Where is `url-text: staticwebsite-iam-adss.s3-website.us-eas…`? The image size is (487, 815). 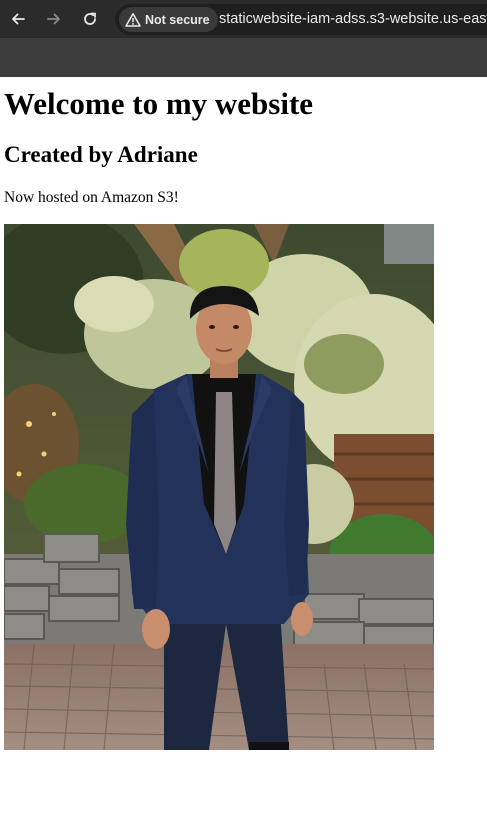
url-text: staticwebsite-iam-adss.s3-website.us-eas… is located at coordinates (353, 19).